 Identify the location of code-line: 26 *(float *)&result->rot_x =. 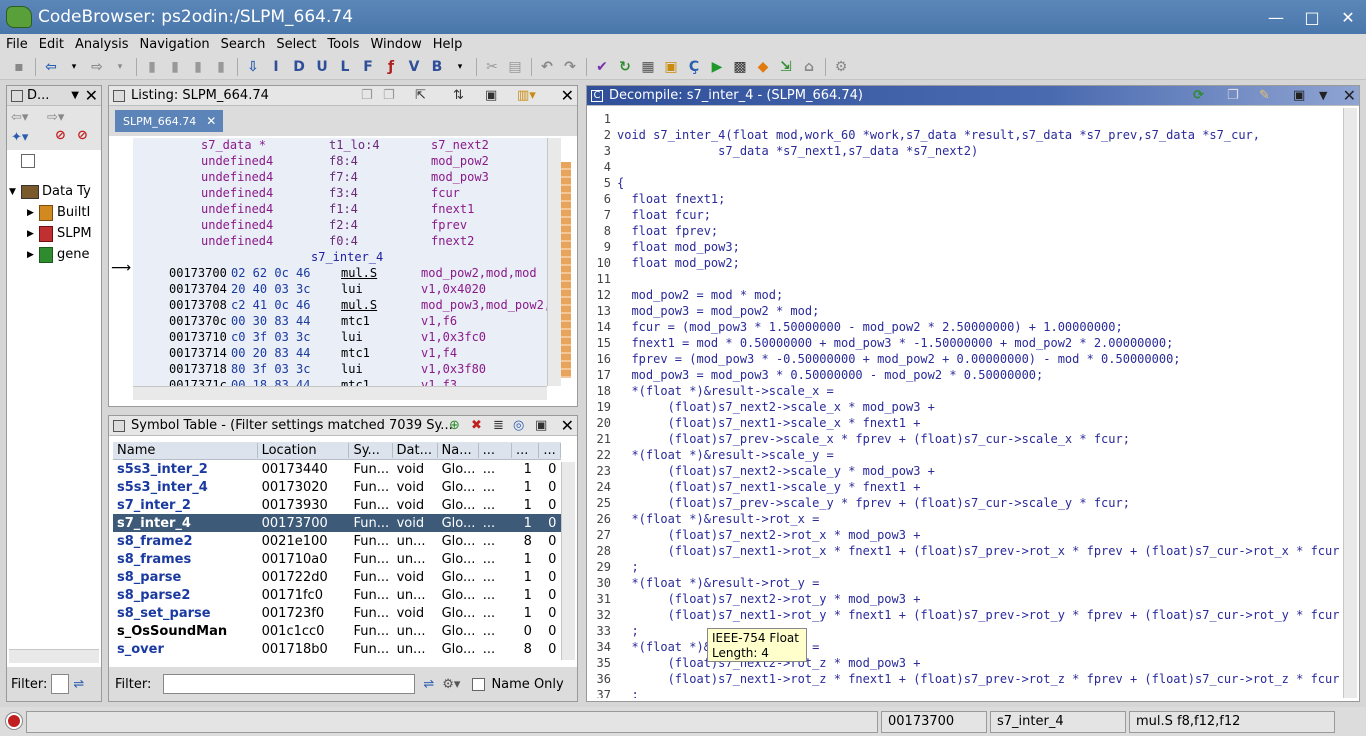
(704, 520).